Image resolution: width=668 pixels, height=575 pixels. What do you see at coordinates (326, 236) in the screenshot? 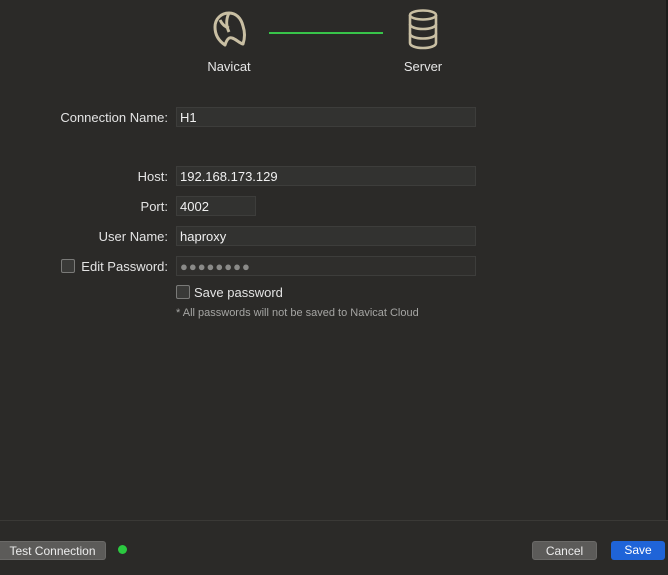
I see `user-name-field` at bounding box center [326, 236].